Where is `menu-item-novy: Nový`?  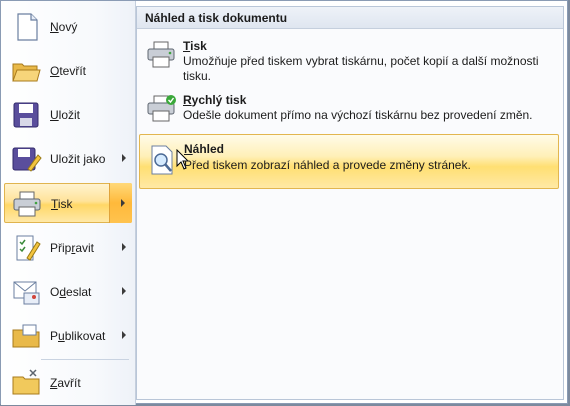 menu-item-novy: Nový is located at coordinates (68, 27).